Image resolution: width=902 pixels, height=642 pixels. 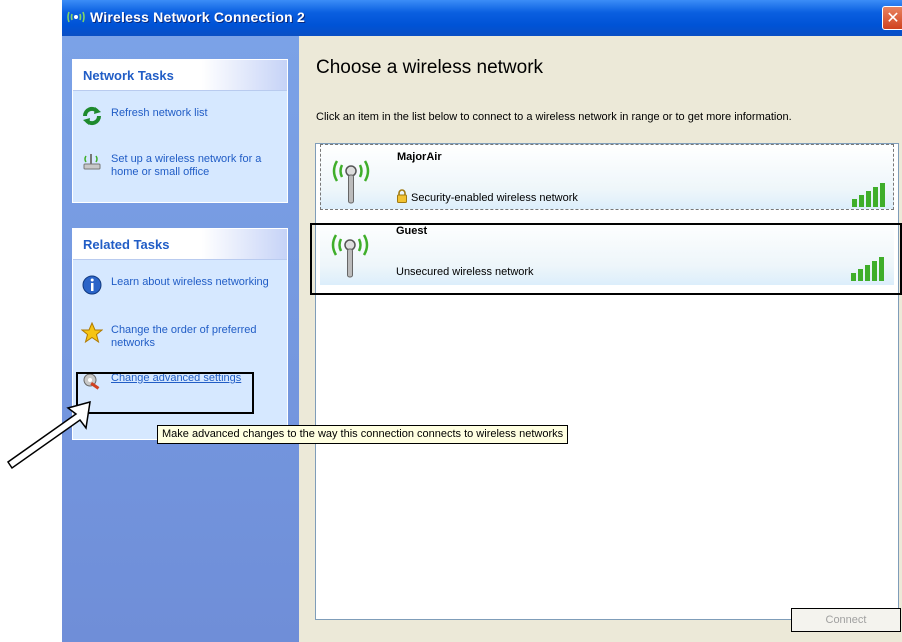 What do you see at coordinates (402, 196) in the screenshot?
I see `lock-icon` at bounding box center [402, 196].